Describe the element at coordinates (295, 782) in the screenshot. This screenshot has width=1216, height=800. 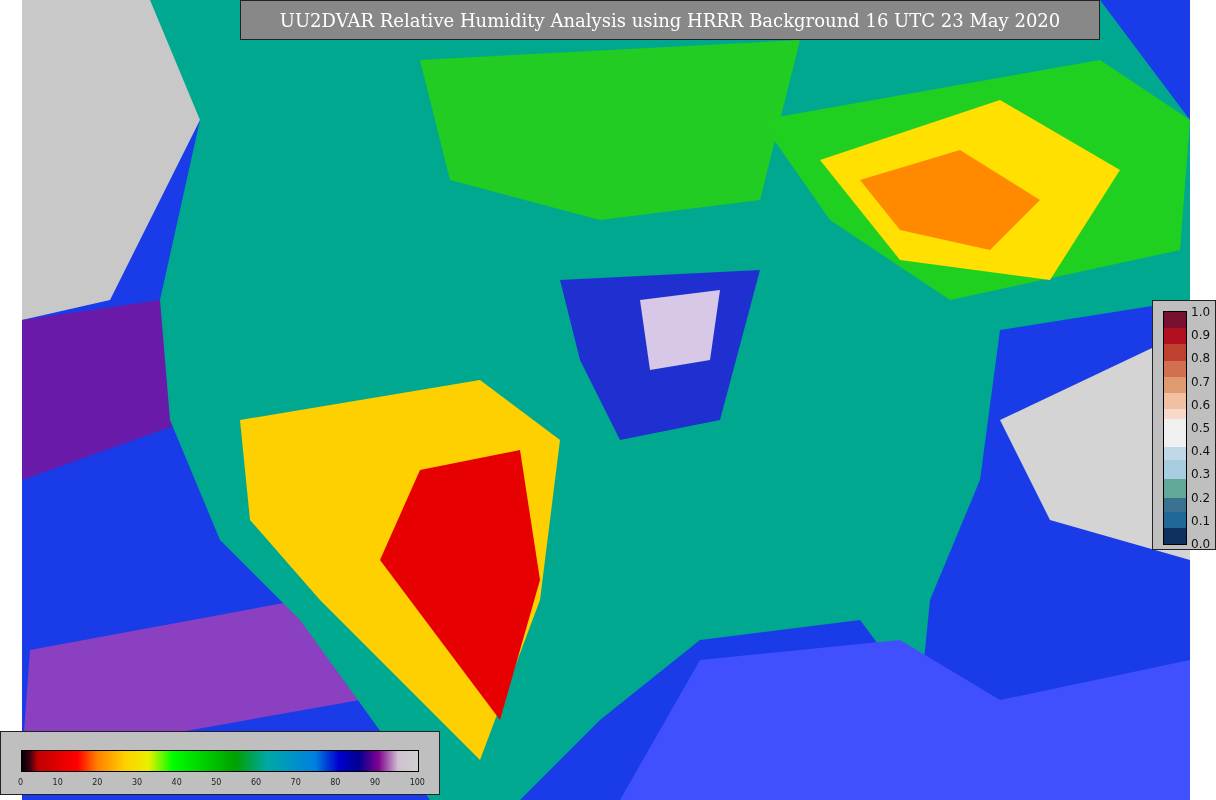
I see `tick-label: 70` at that location.